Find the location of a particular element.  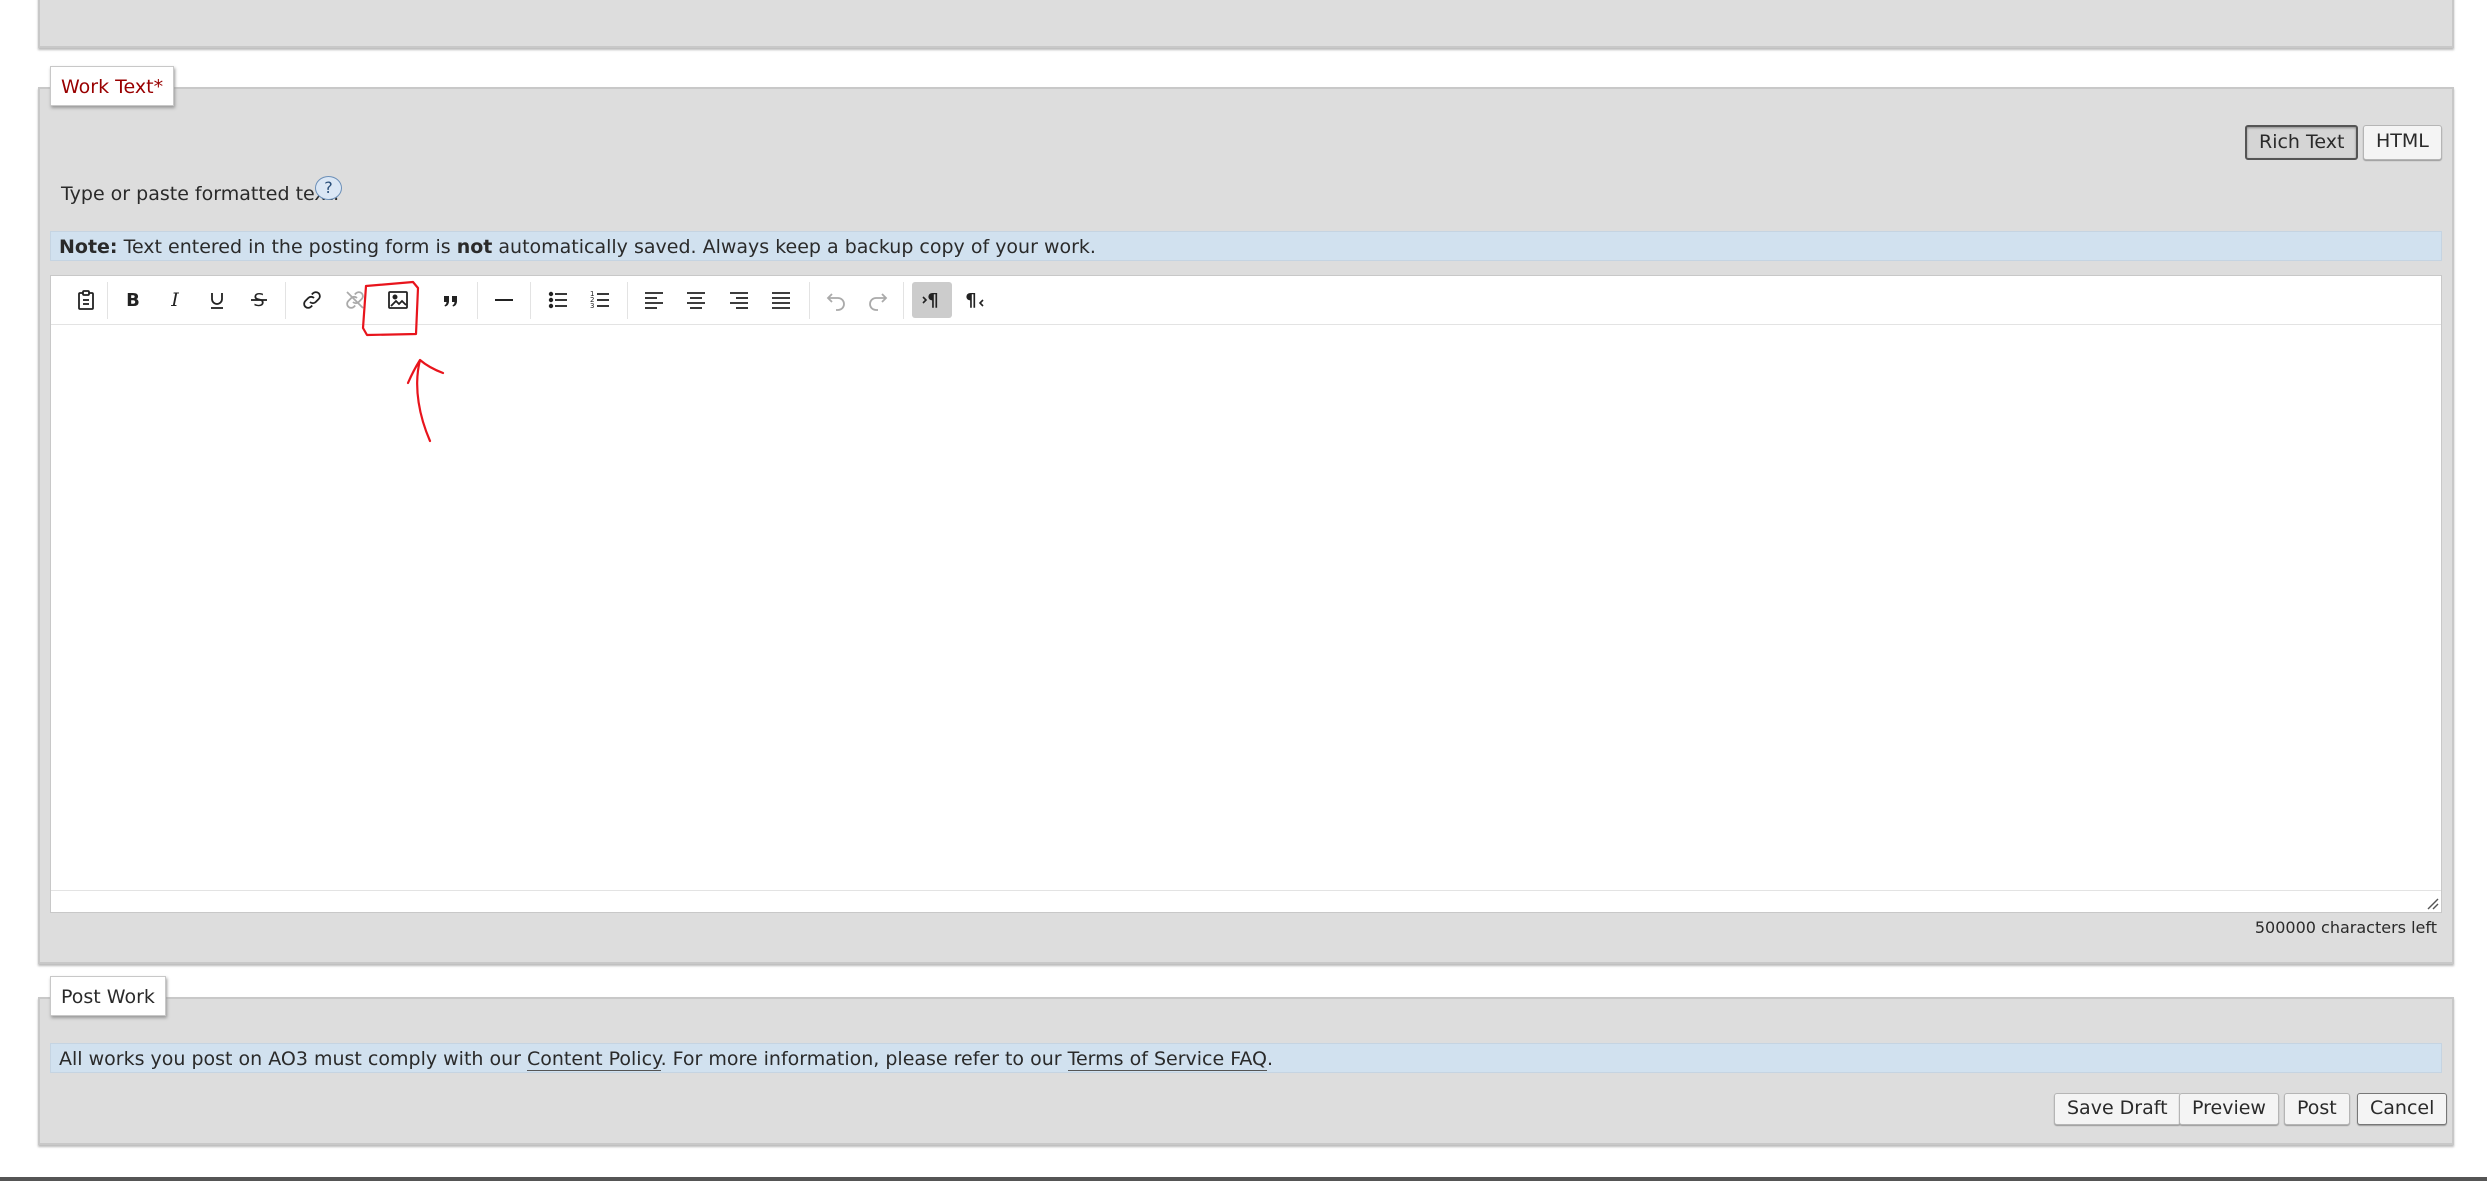

link-icon is located at coordinates (312, 300).